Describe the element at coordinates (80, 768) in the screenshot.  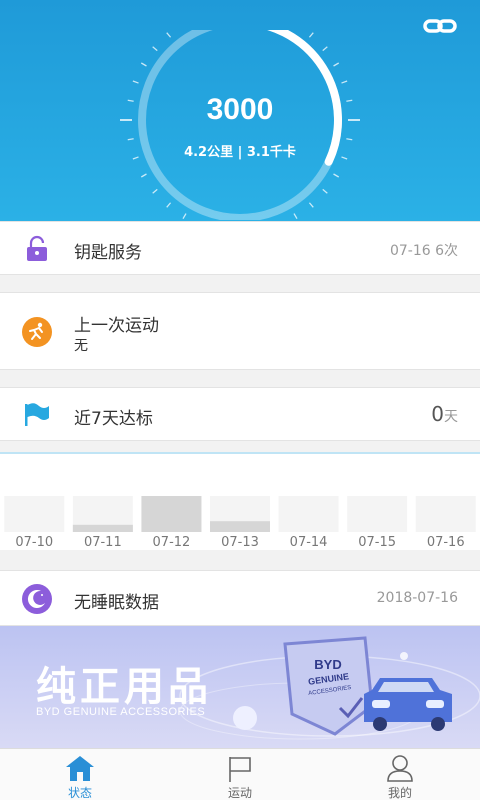
I see `home-icon` at that location.